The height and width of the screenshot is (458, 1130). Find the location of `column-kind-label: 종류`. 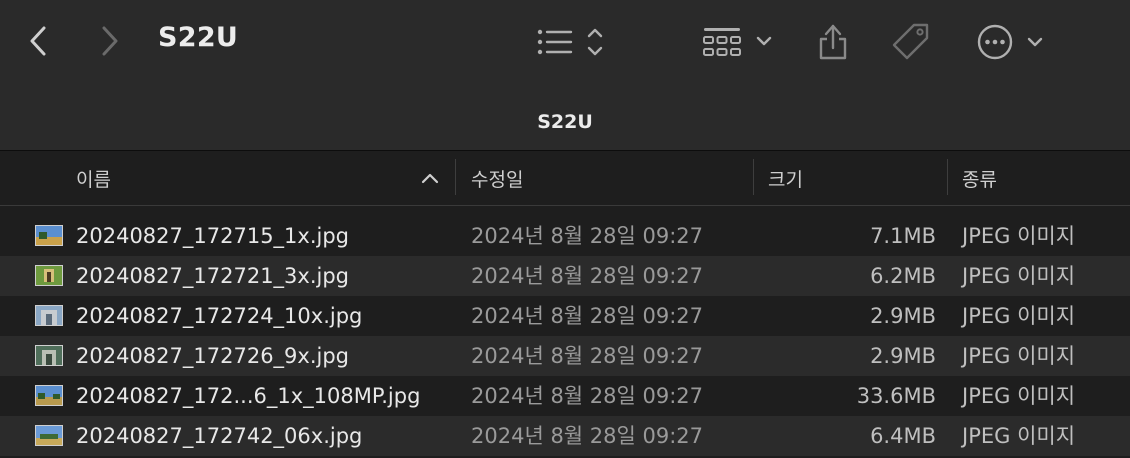

column-kind-label: 종류 is located at coordinates (979, 179).